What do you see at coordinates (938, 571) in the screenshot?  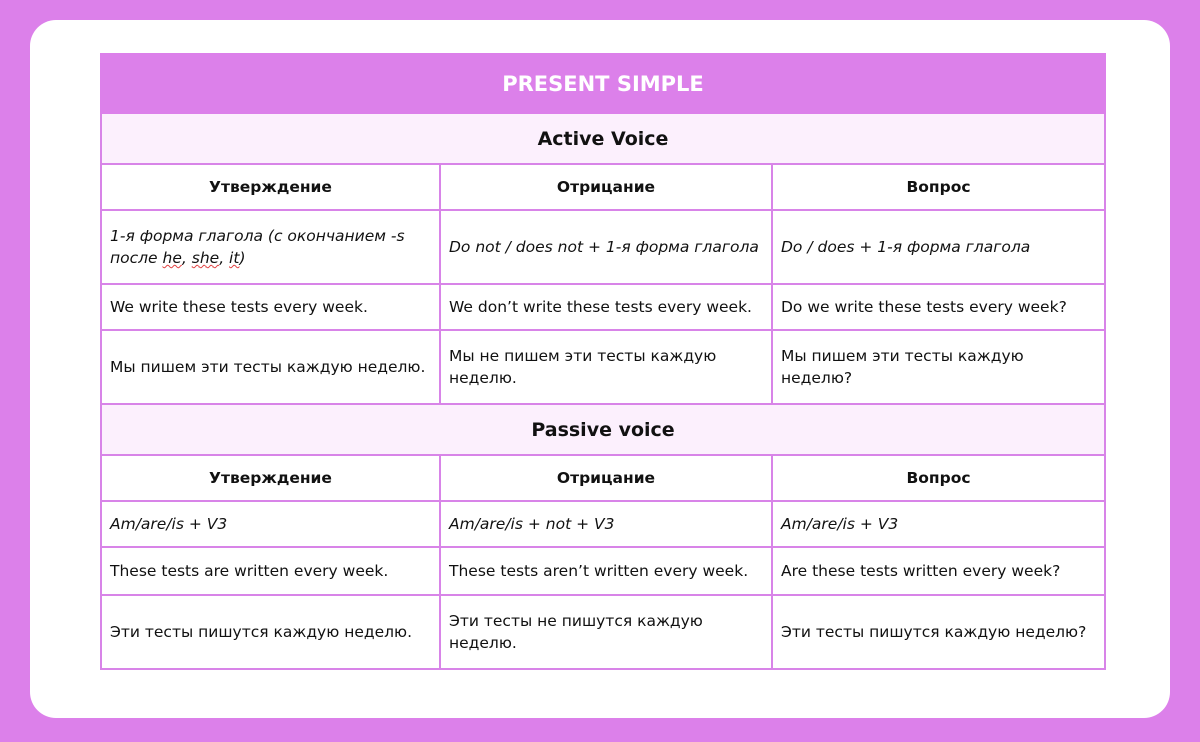 I see `table-cell: Are these tests written every week?` at bounding box center [938, 571].